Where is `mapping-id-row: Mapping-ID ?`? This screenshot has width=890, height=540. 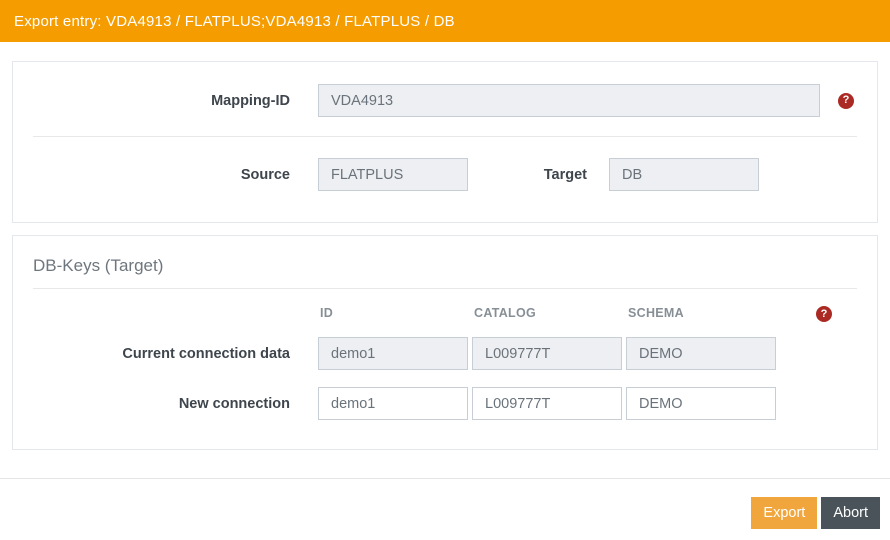 mapping-id-row: Mapping-ID ? is located at coordinates (445, 100).